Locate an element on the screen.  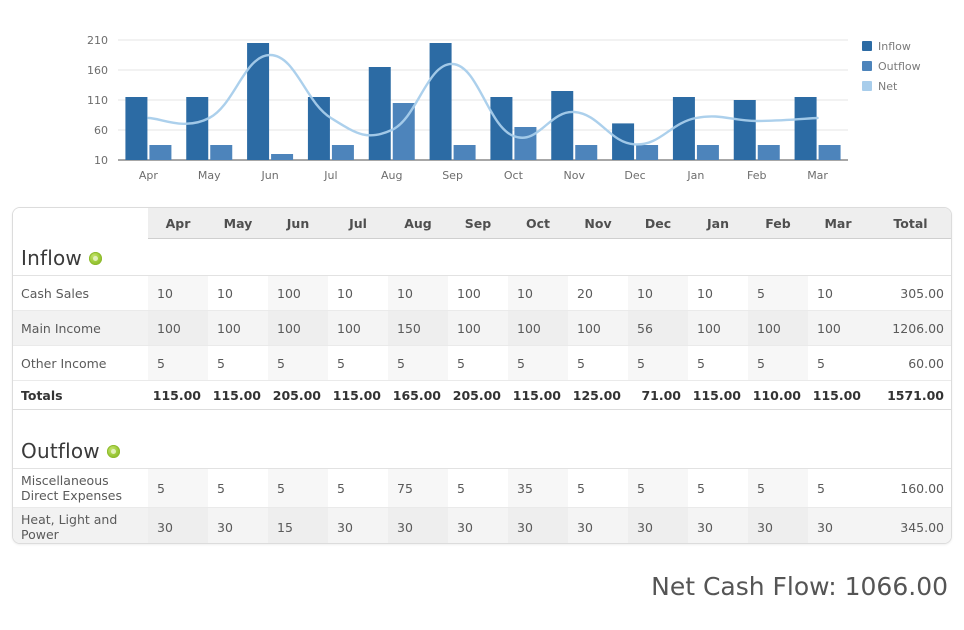
column-header-month: Jan is located at coordinates (718, 223).